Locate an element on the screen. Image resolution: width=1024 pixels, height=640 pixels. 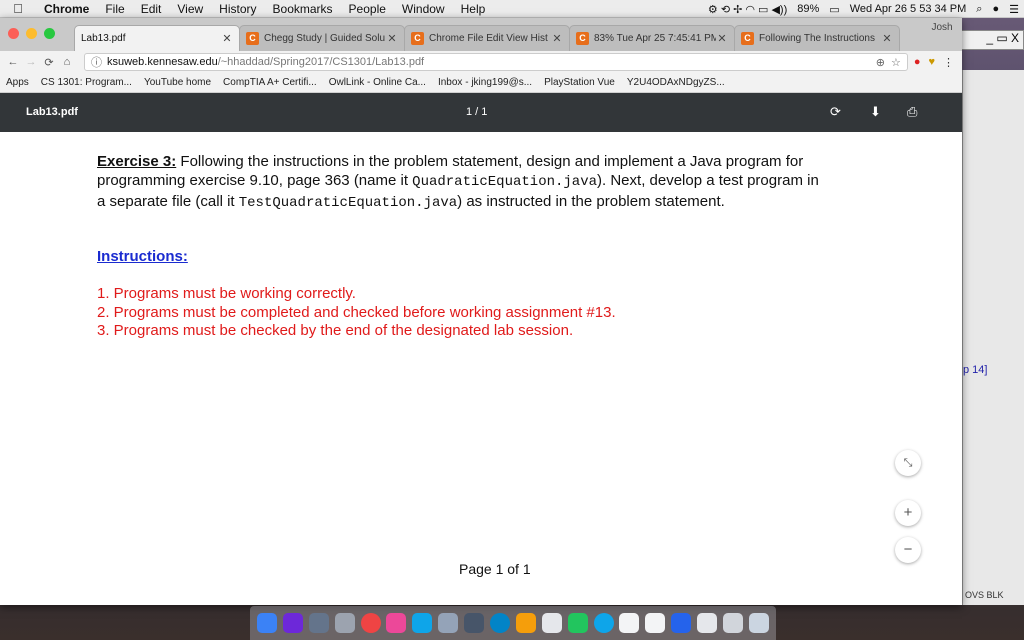
chegg-icon: C is located at coordinates (252, 38).